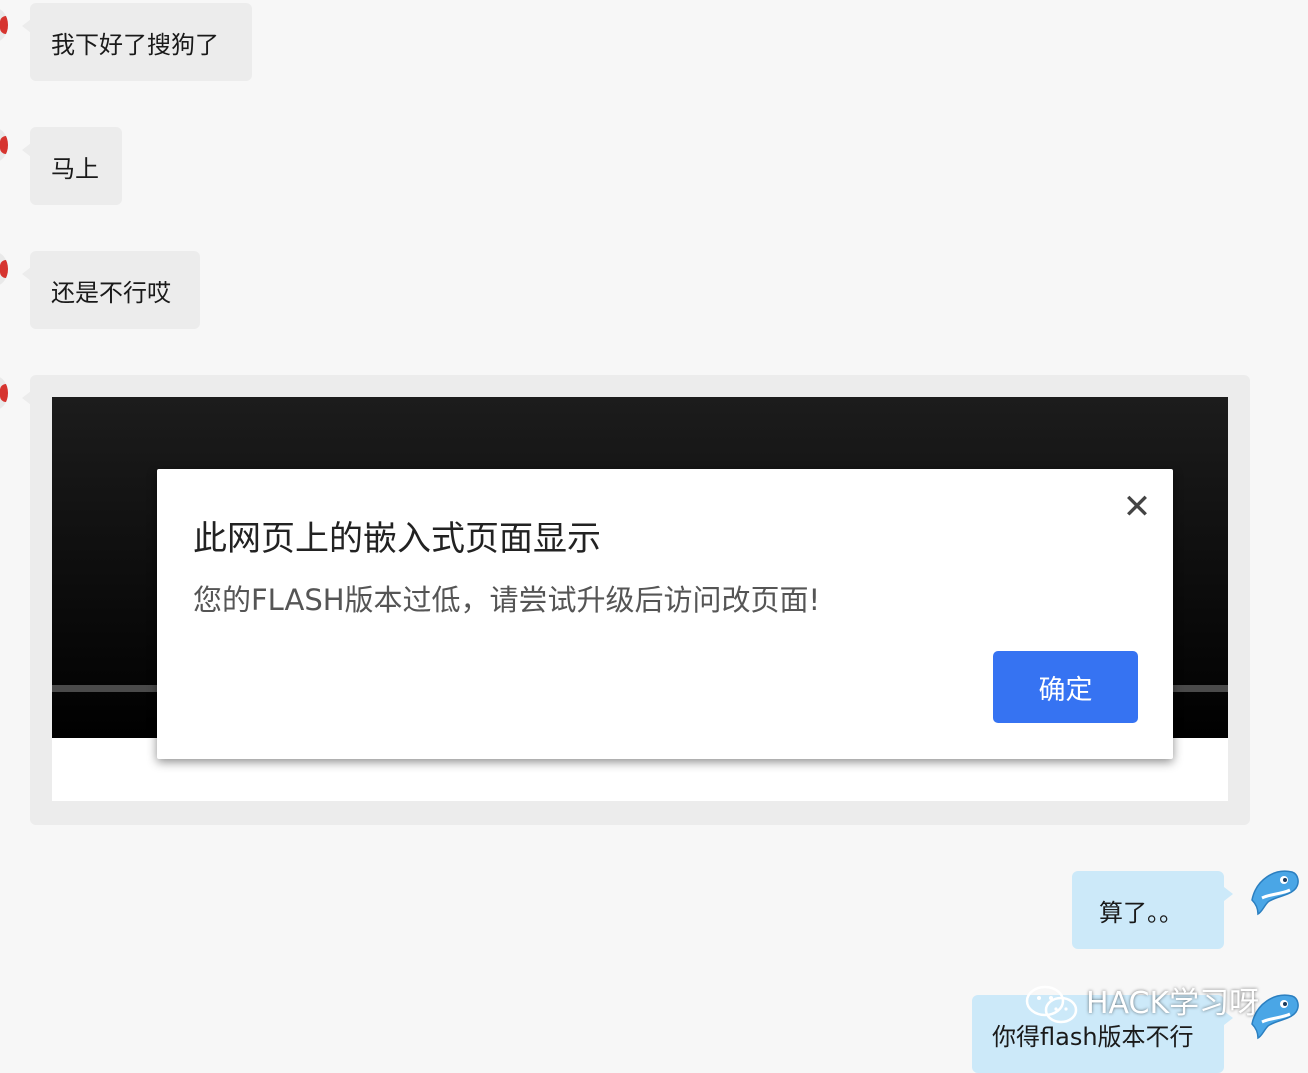 Image resolution: width=1308 pixels, height=1073 pixels. Describe the element at coordinates (1065, 687) in the screenshot. I see `confirm-button: 确定` at that location.